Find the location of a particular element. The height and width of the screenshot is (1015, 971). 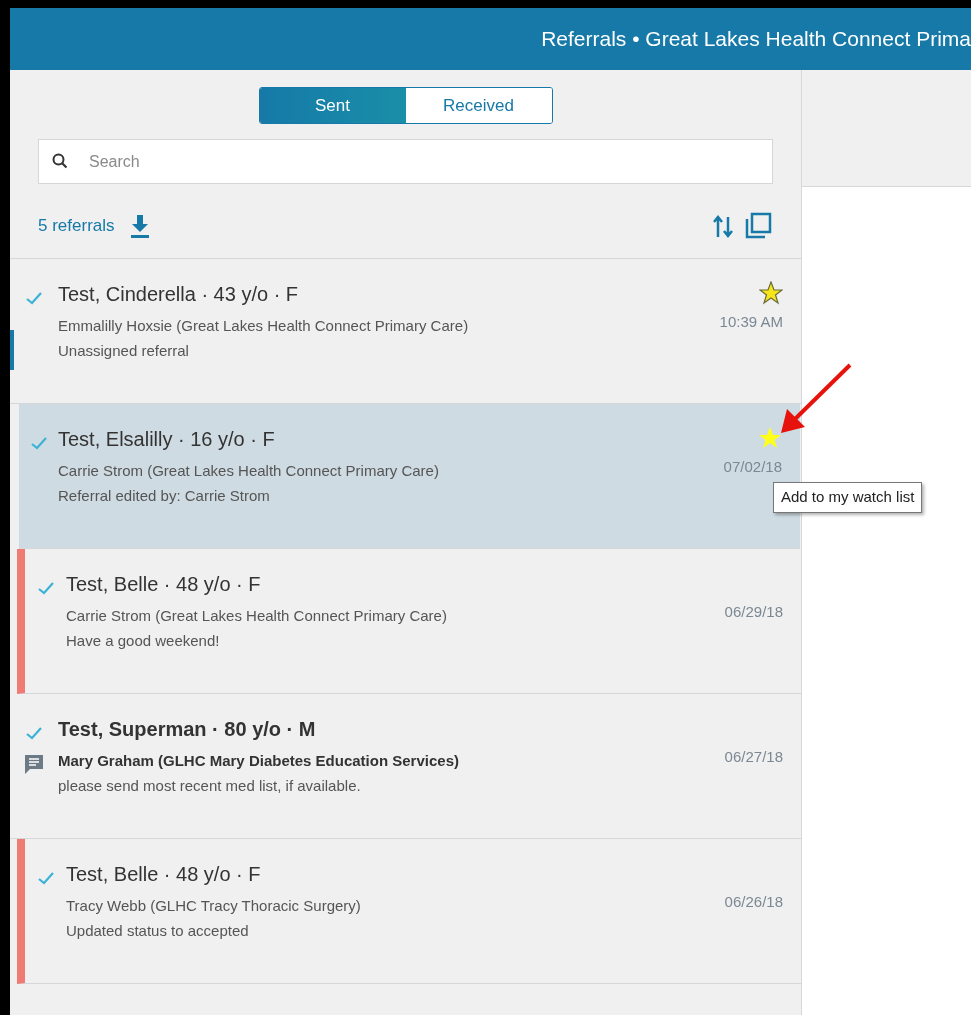

download-icon is located at coordinates (139, 226).